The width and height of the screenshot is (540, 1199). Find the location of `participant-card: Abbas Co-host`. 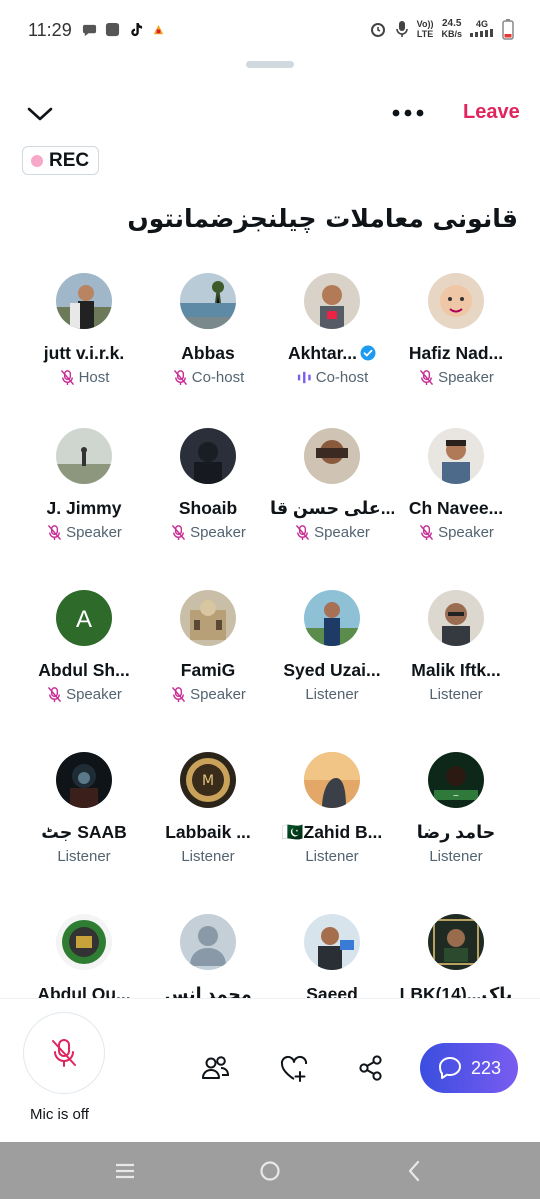

participant-card: Abbas Co-host is located at coordinates (208, 343).